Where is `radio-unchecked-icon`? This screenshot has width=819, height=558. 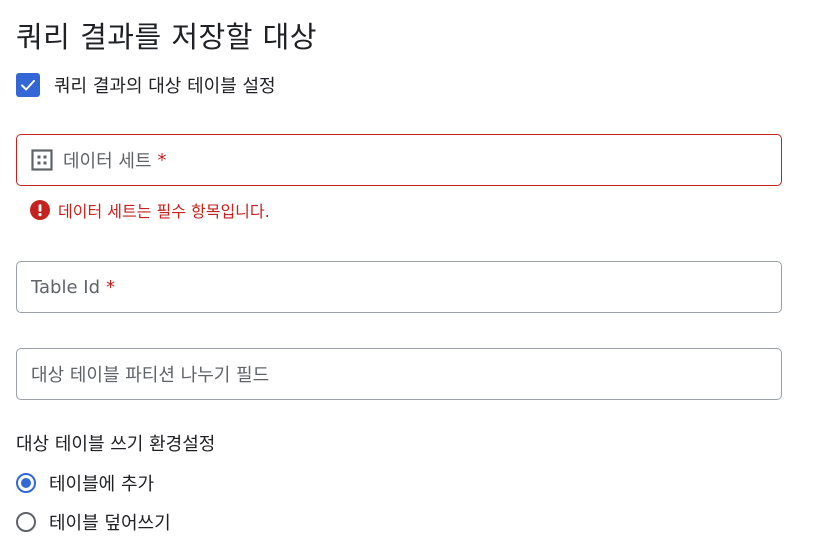 radio-unchecked-icon is located at coordinates (26, 522).